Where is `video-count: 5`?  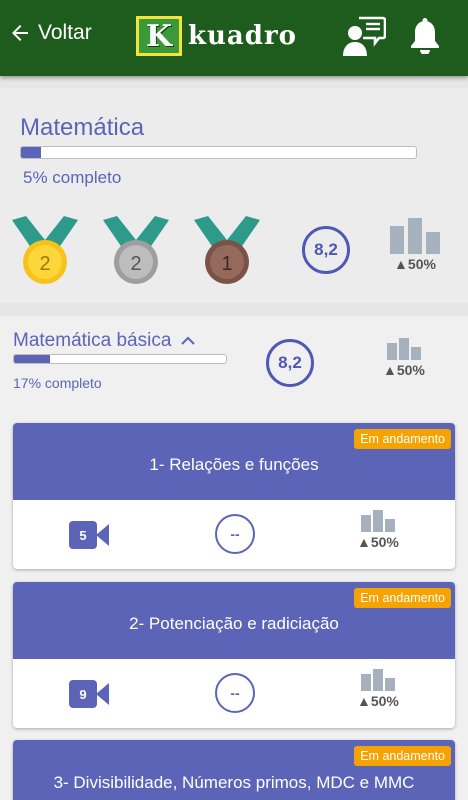 video-count: 5 is located at coordinates (82, 535).